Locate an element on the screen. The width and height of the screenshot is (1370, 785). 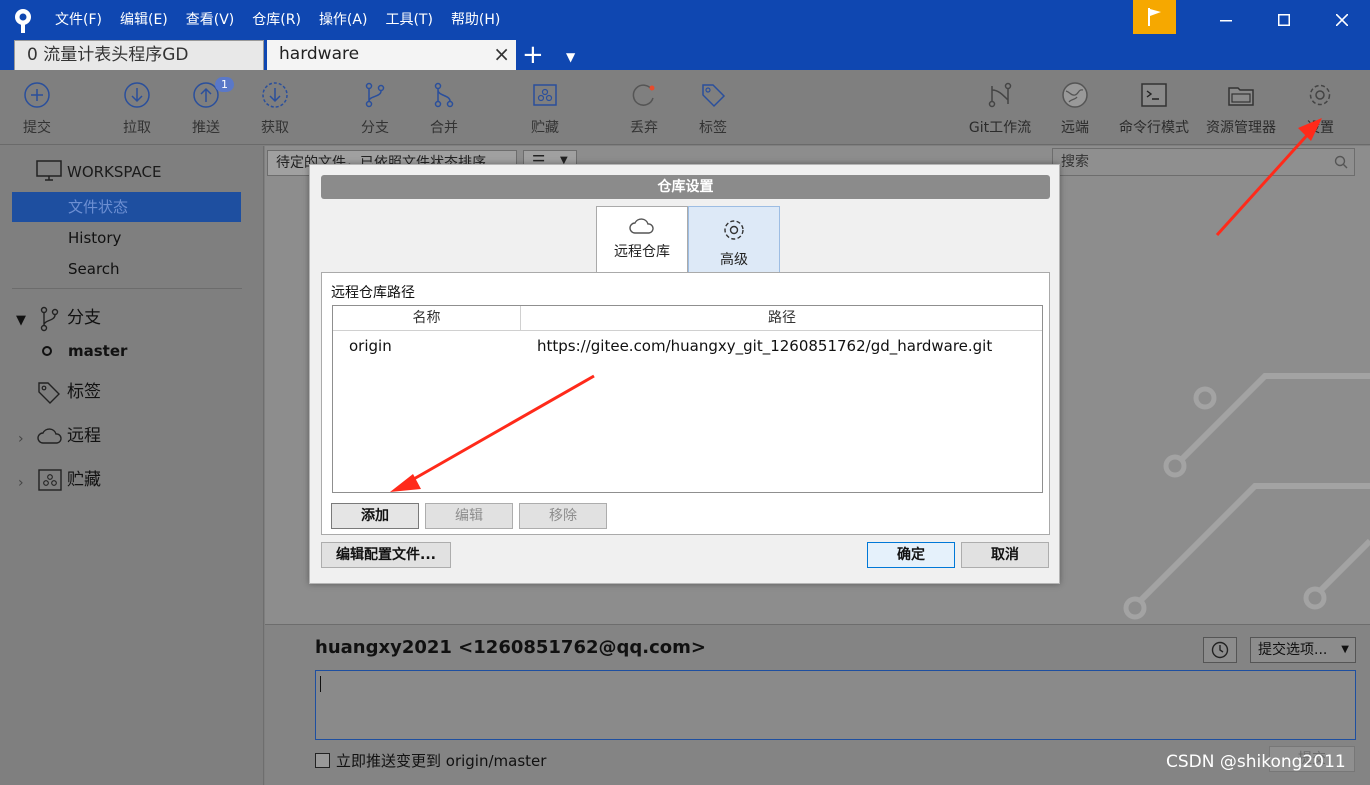
merge-icon is located at coordinates (444, 95).